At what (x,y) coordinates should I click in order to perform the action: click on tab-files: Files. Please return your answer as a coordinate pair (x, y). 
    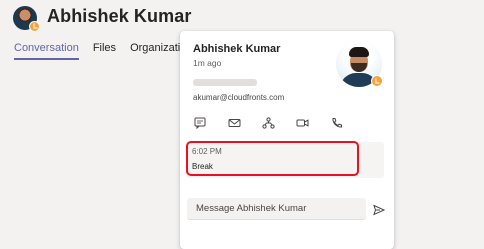
    Looking at the image, I should click on (104, 51).